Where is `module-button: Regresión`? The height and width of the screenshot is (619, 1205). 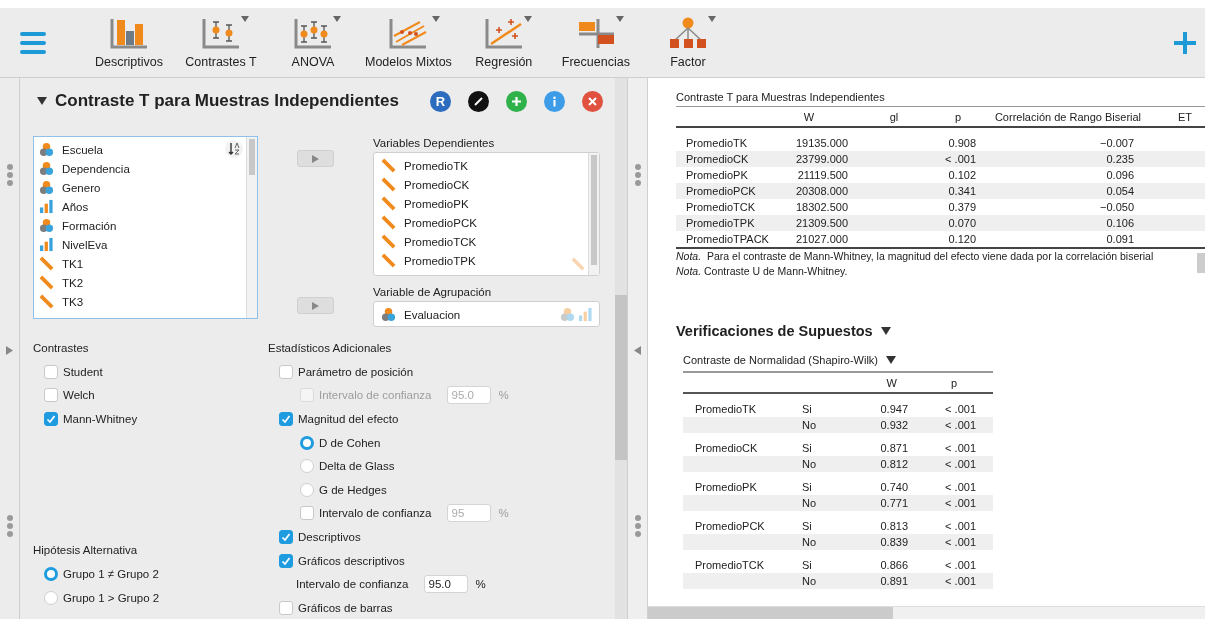
module-button: Regresión is located at coordinates (503, 42).